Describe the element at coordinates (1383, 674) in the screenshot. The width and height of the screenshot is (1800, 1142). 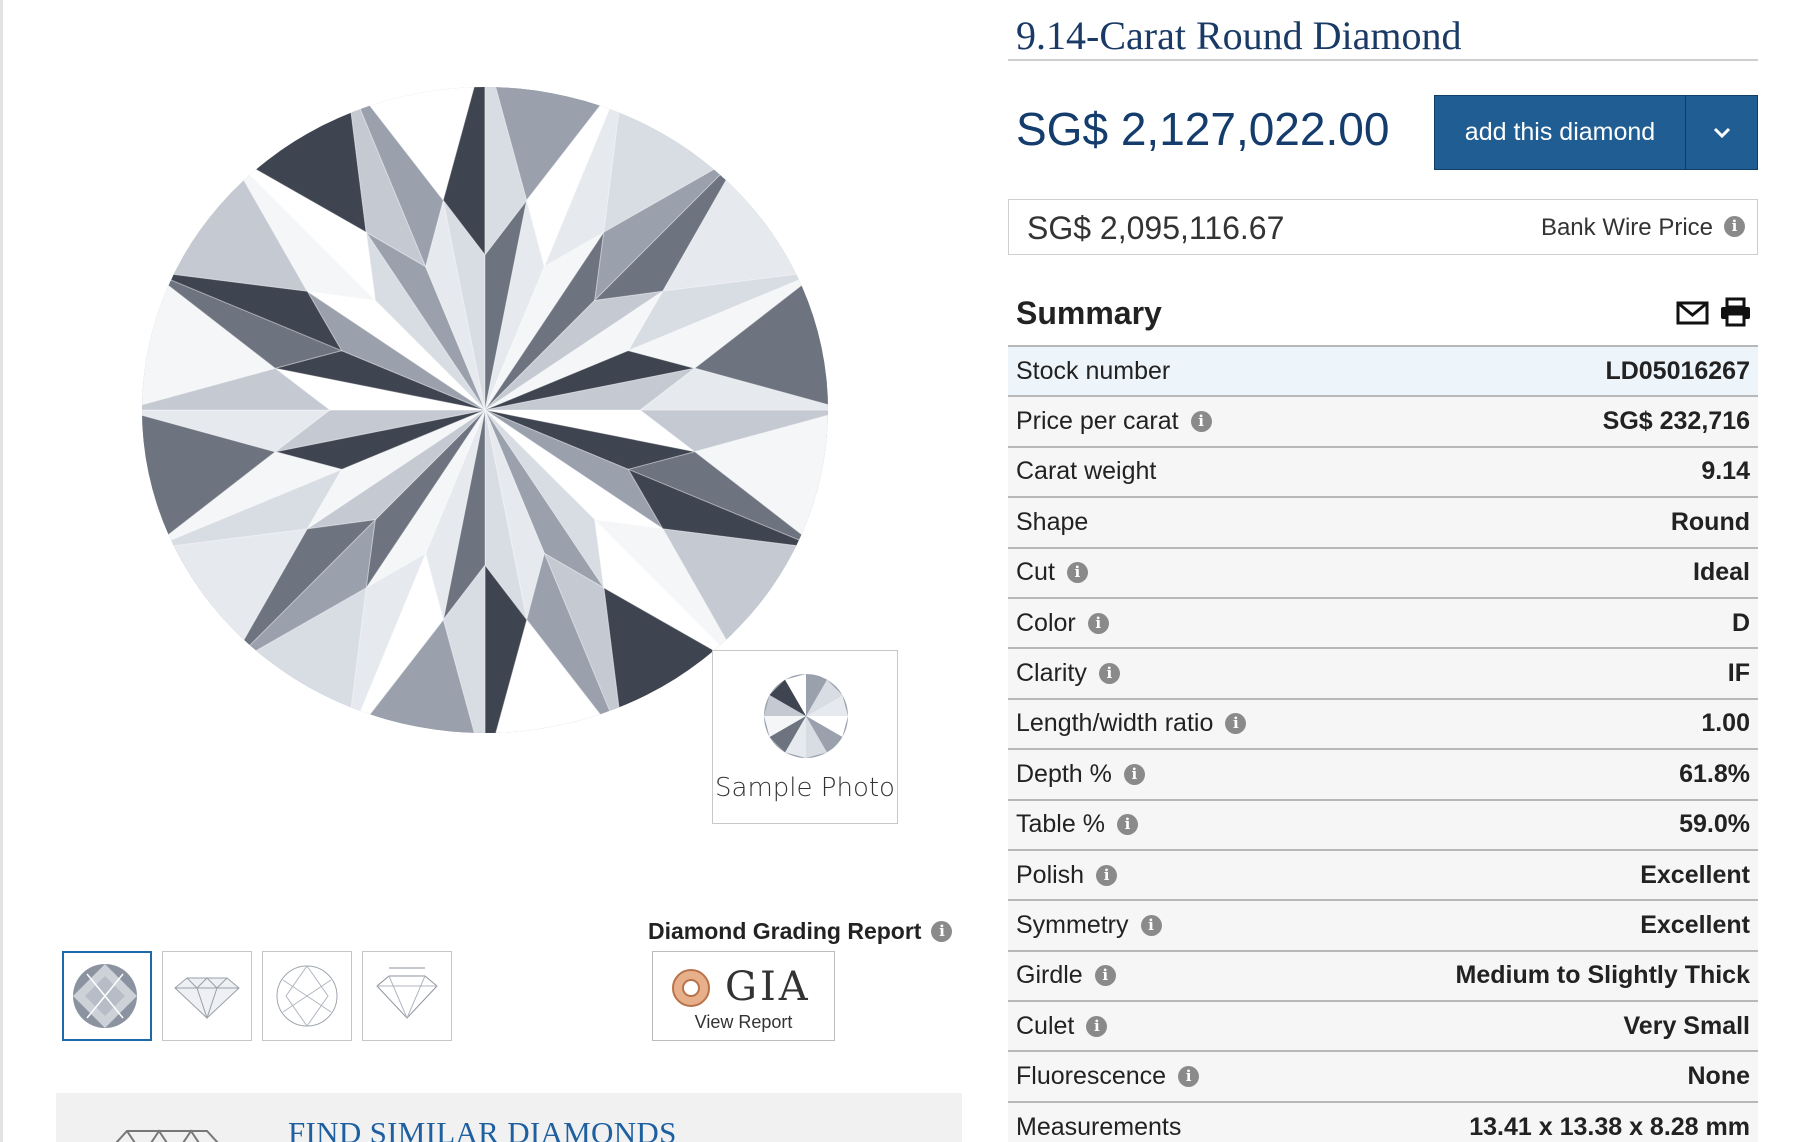
I see `table-row: Clarity i IF` at that location.